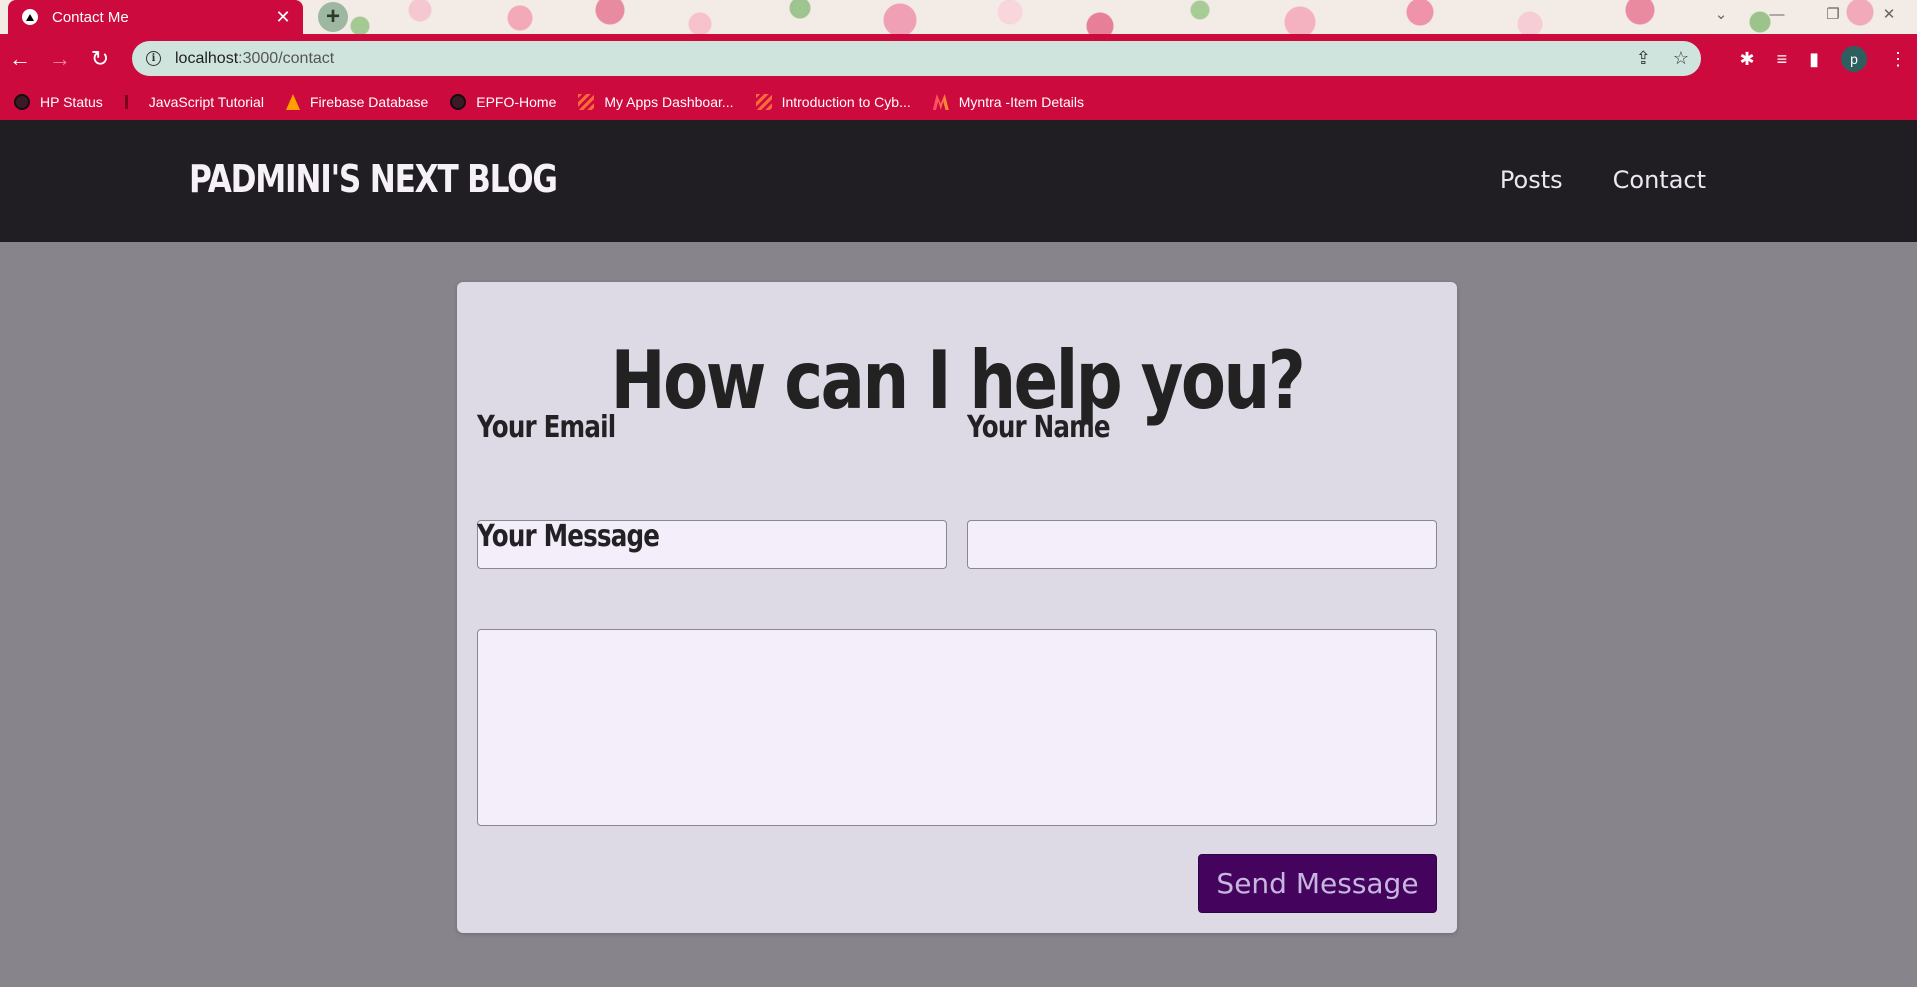 Image resolution: width=1917 pixels, height=987 pixels. What do you see at coordinates (1898, 59) in the screenshot?
I see `menu-icon: ⋮` at bounding box center [1898, 59].